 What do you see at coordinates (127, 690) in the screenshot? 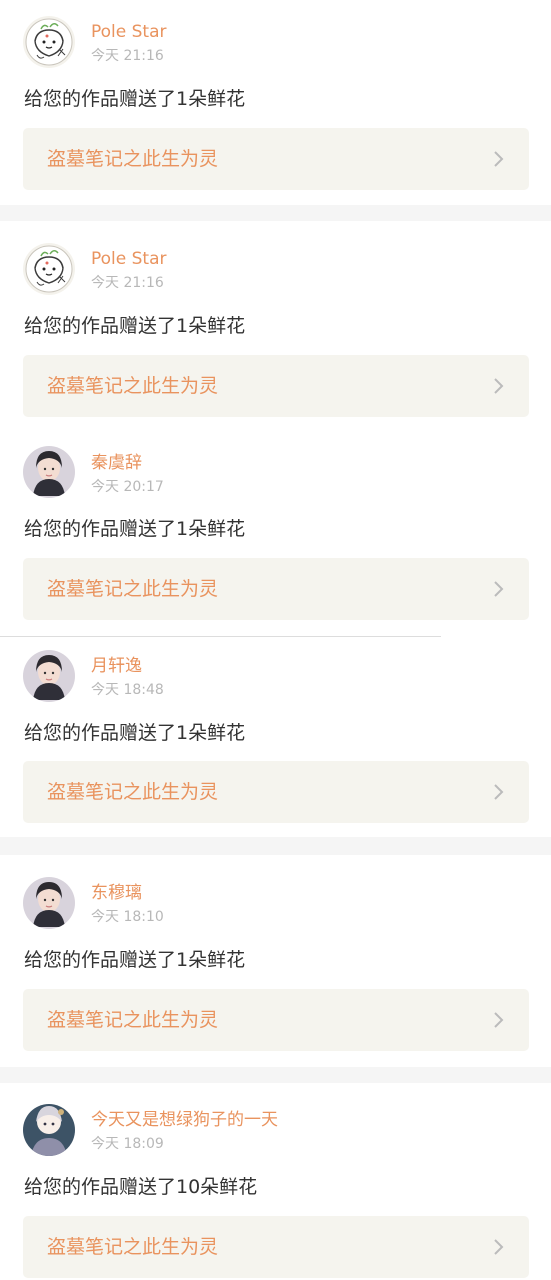
I see `notification-time: 今天 18:48` at bounding box center [127, 690].